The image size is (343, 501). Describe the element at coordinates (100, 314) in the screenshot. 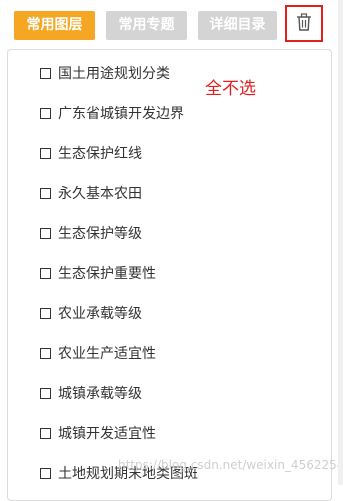

I see `layer-label: 农业承载等级` at that location.